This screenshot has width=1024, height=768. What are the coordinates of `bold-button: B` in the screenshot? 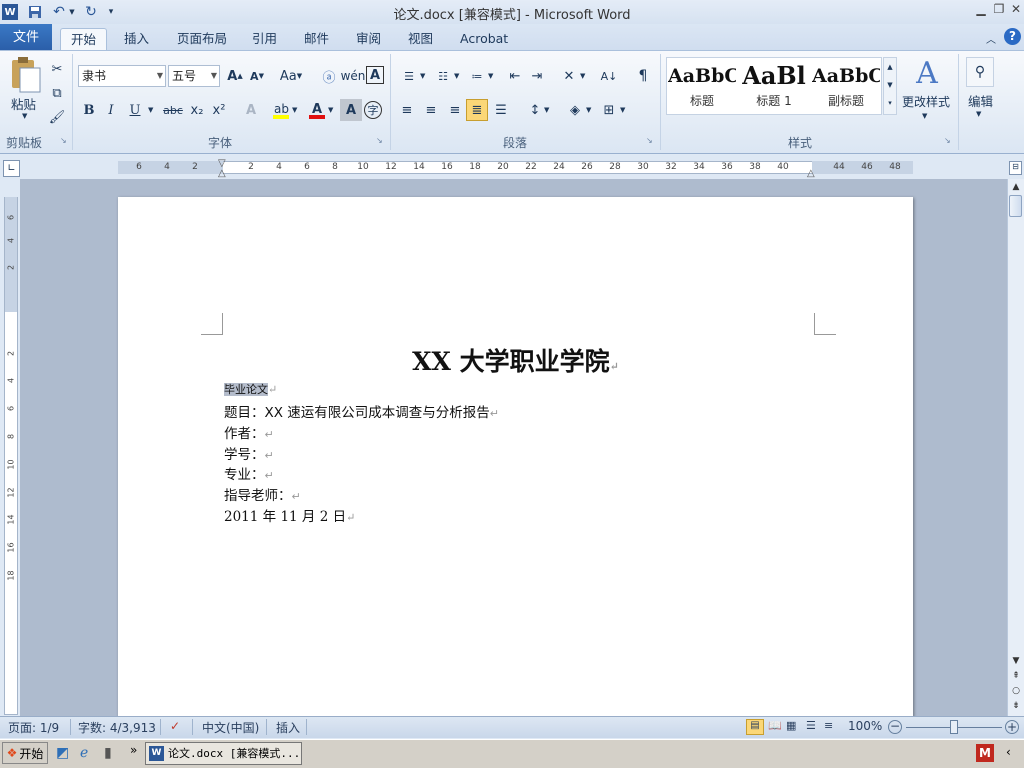 It's located at (89, 110).